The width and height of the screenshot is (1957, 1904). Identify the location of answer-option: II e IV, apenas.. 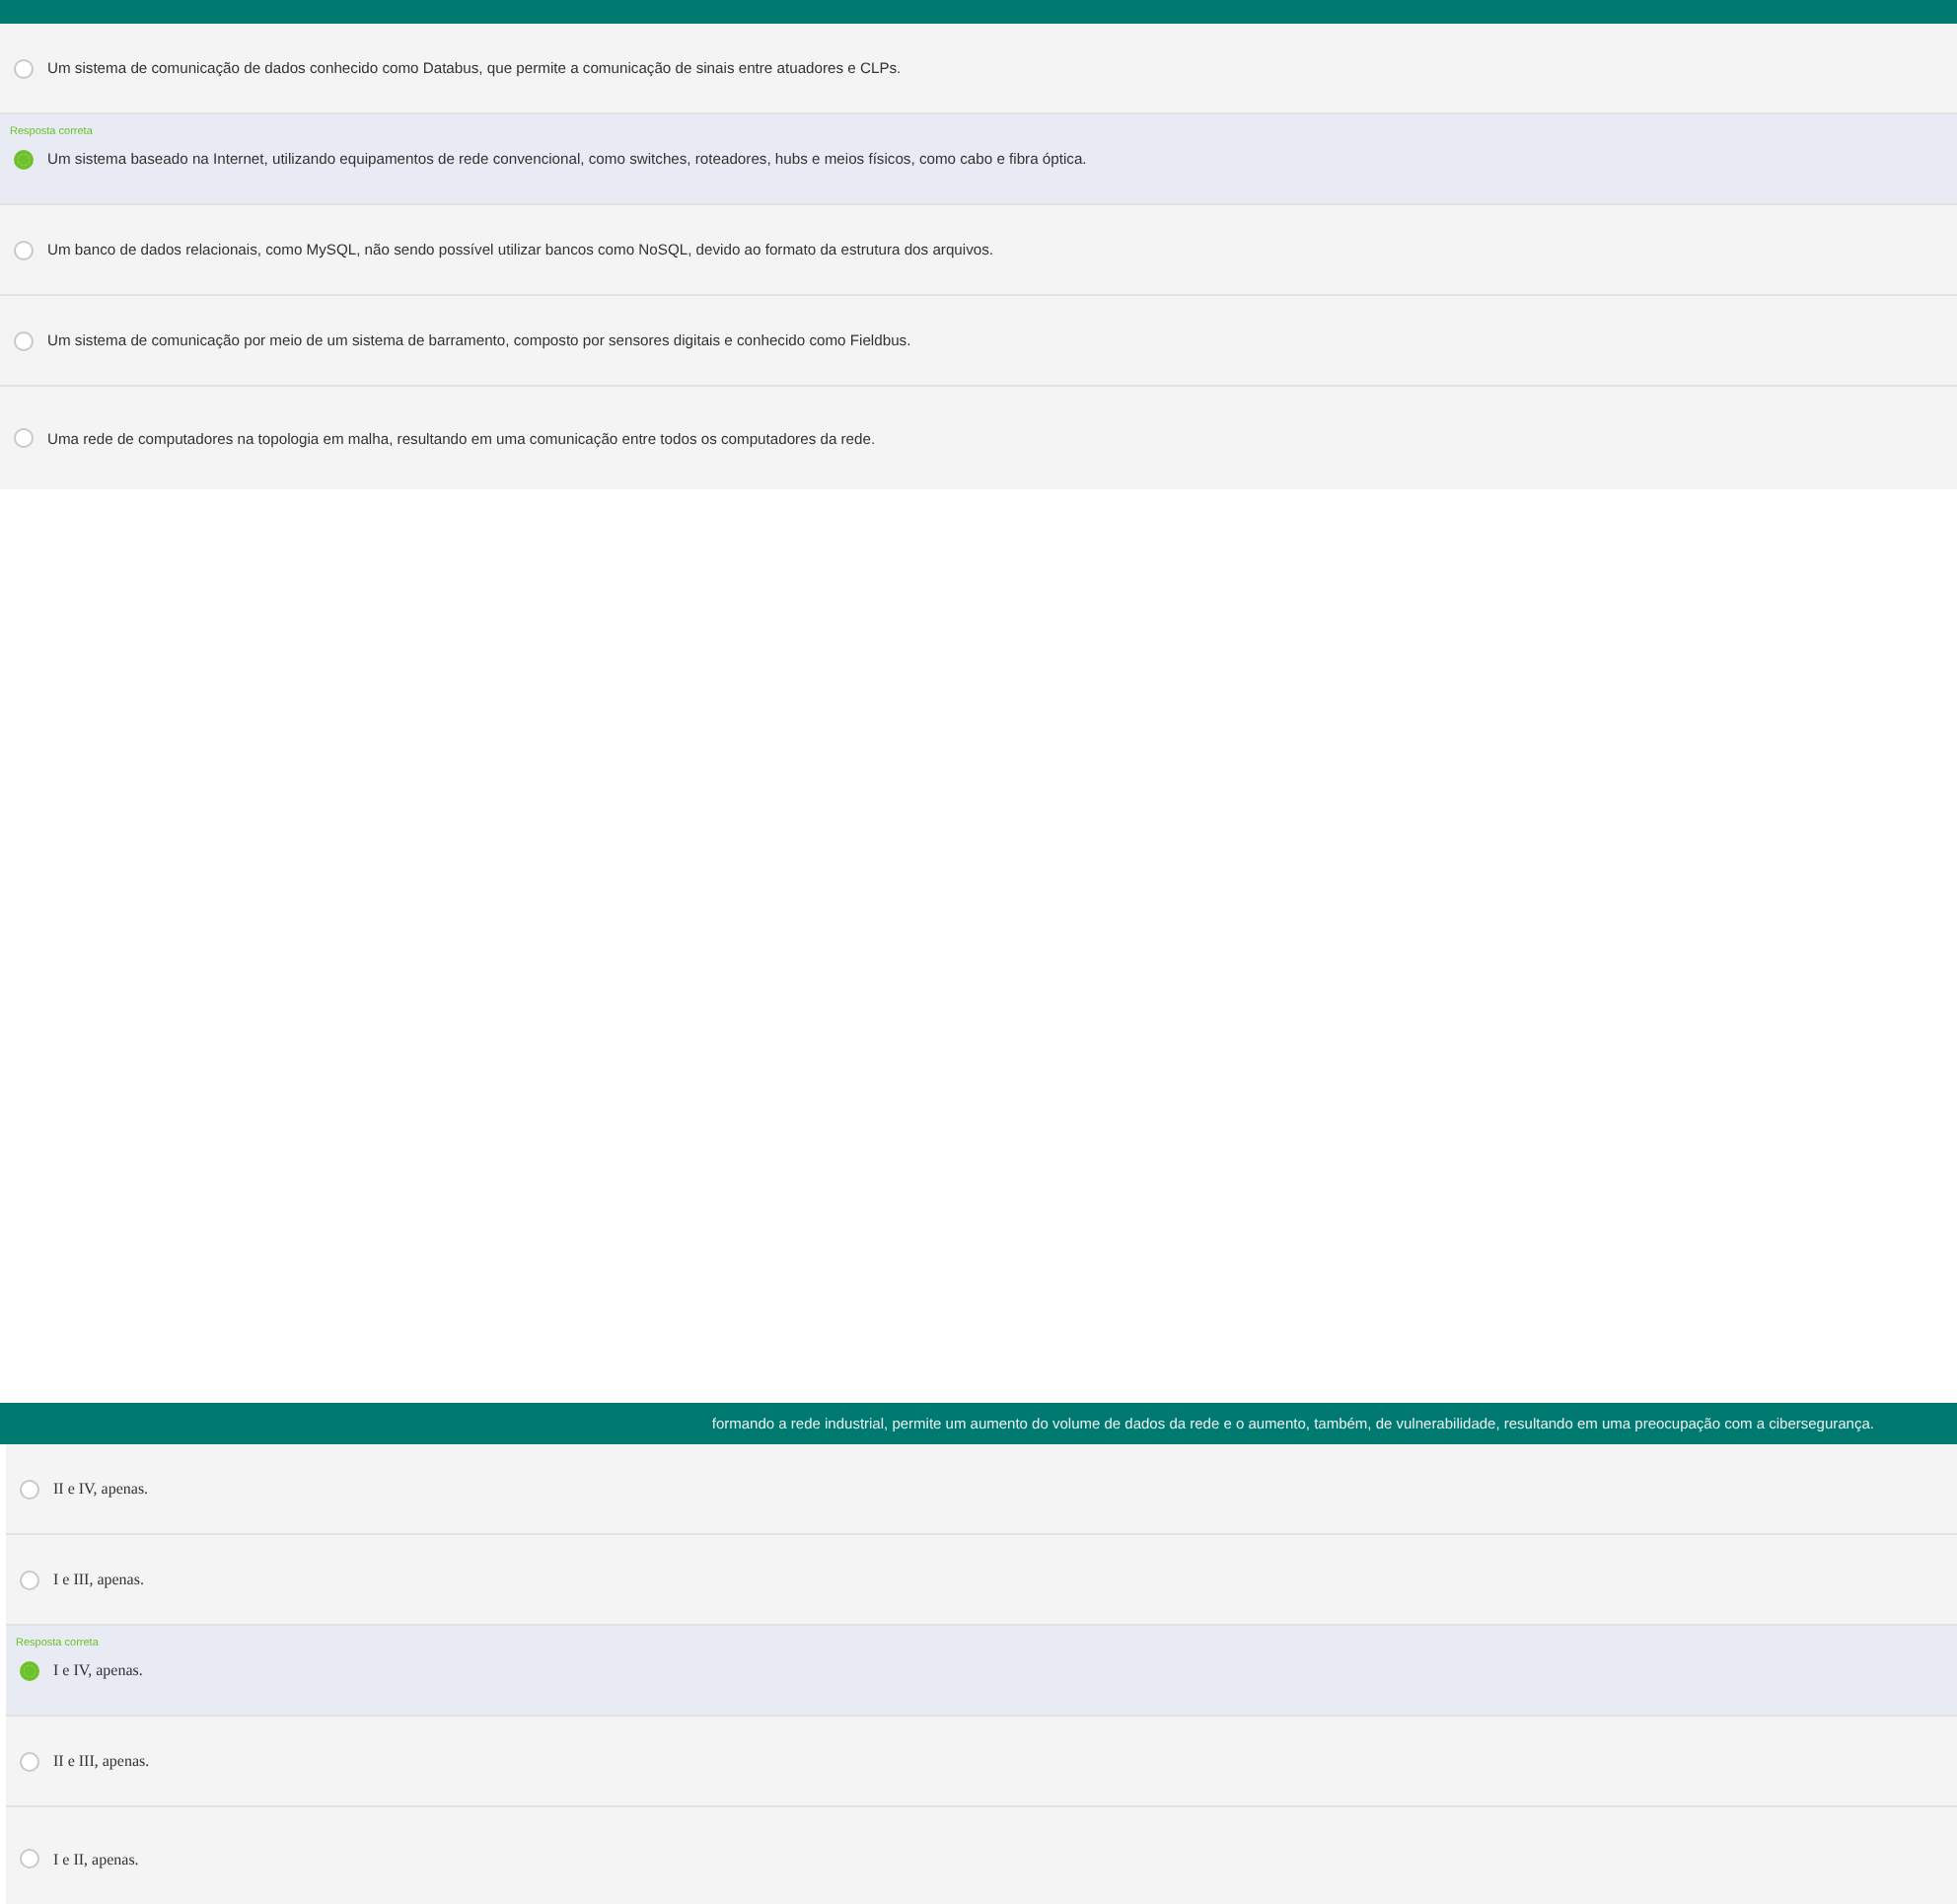
(981, 1489).